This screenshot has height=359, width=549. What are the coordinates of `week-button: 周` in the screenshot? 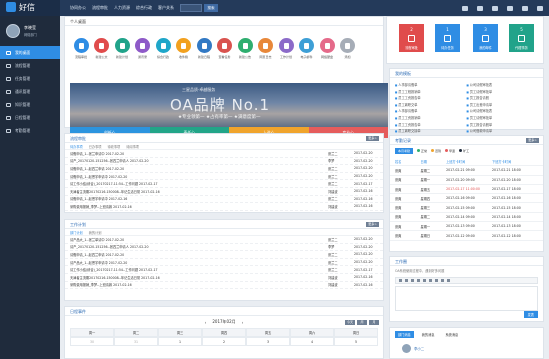 It's located at (362, 322).